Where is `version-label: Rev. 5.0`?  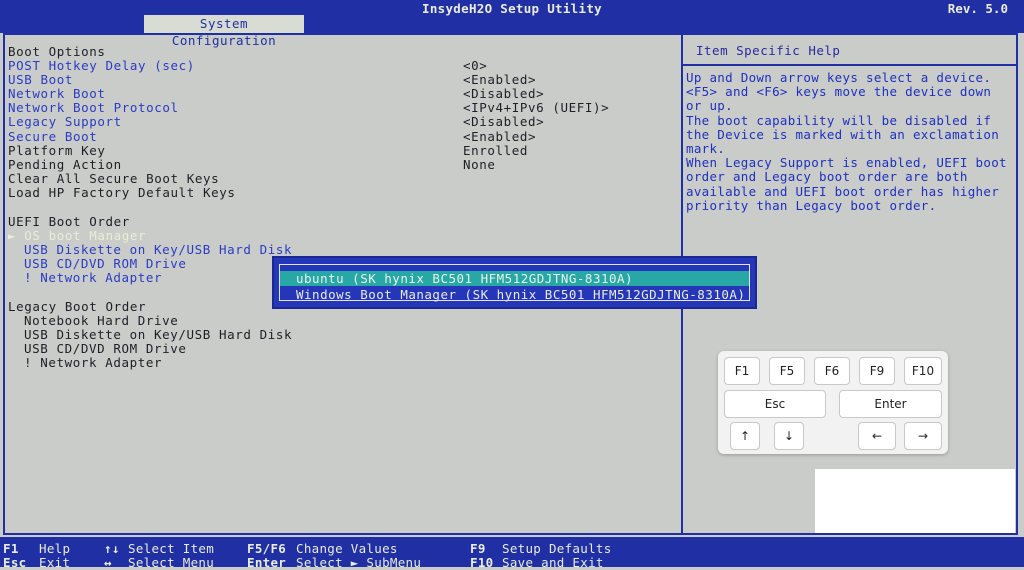
version-label: Rev. 5.0 is located at coordinates (977, 8).